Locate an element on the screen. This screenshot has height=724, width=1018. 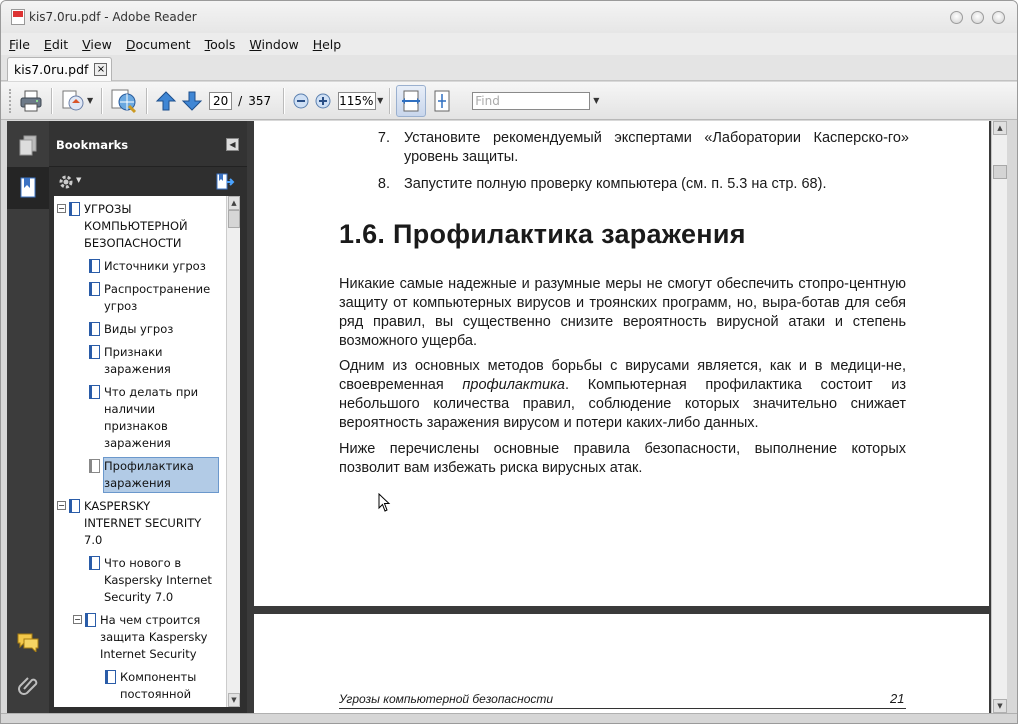
arrow-up-icon is located at coordinates (166, 100).